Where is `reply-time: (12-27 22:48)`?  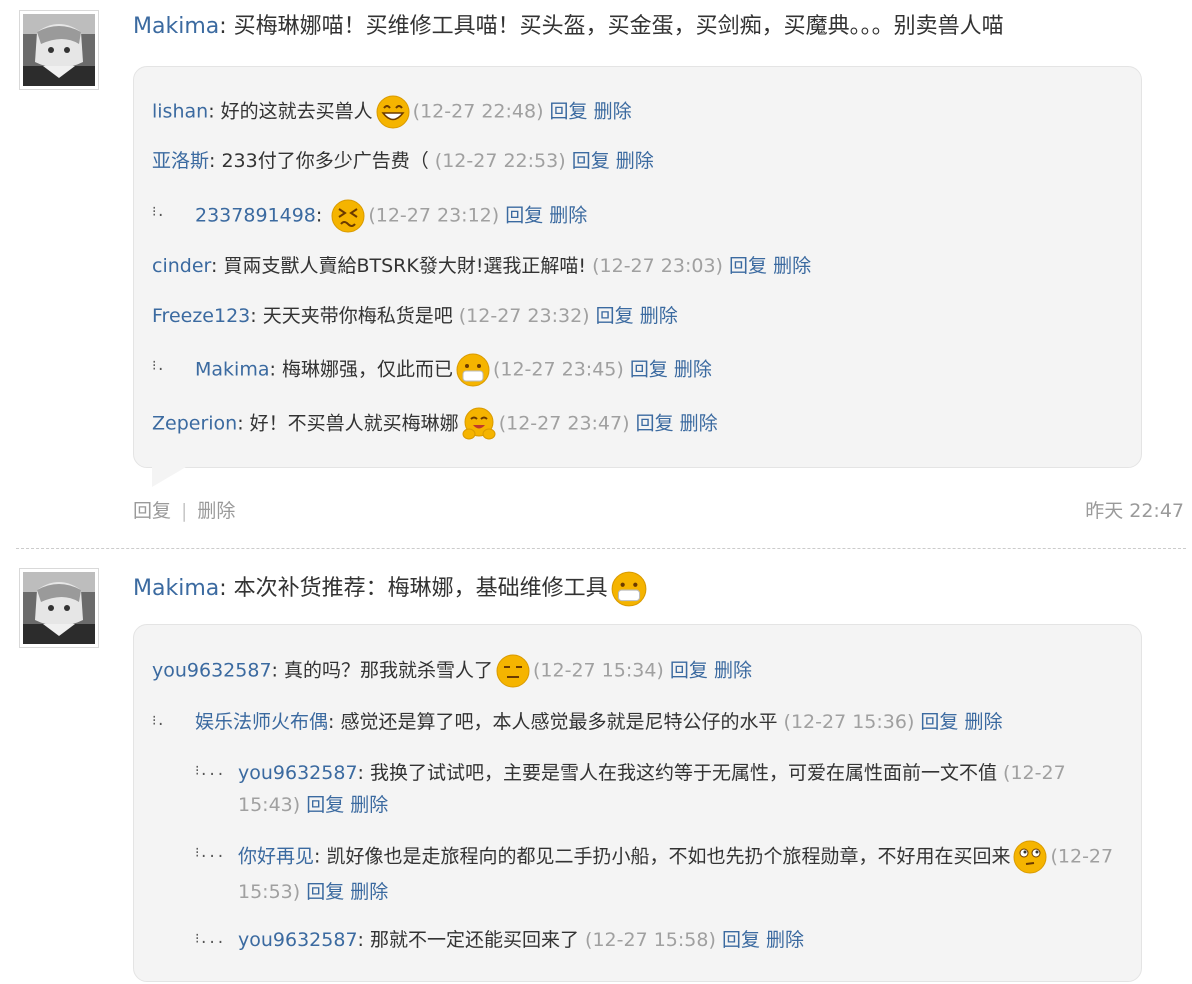 reply-time: (12-27 22:48) is located at coordinates (478, 111).